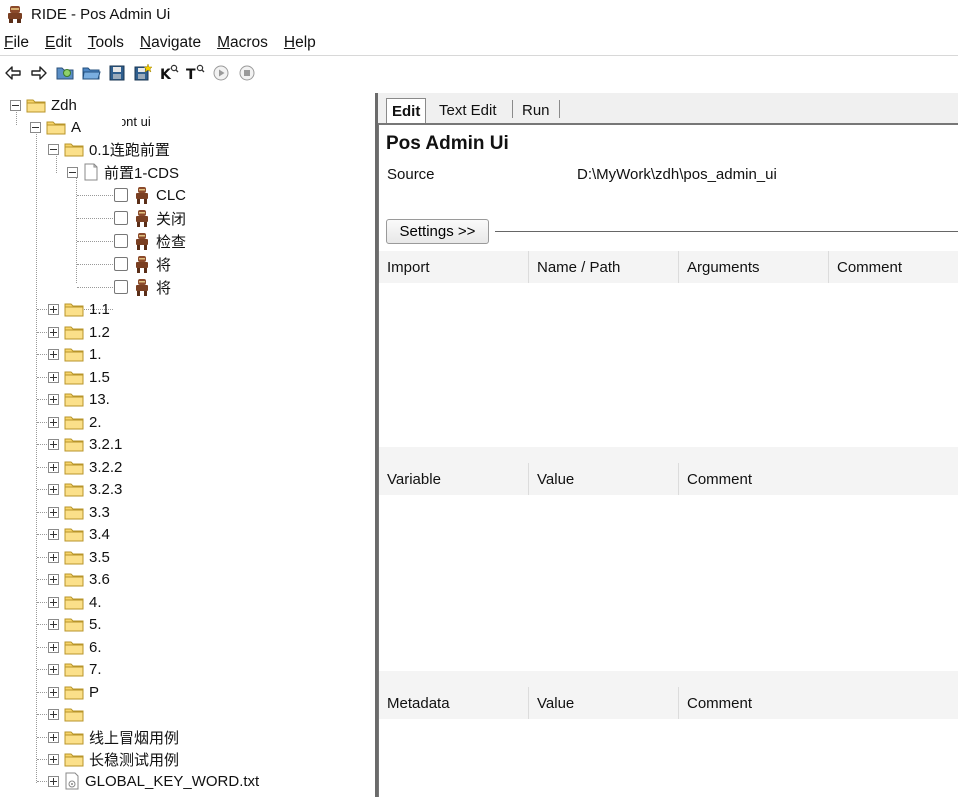  What do you see at coordinates (242, 43) in the screenshot?
I see `menu-macros: Macros` at bounding box center [242, 43].